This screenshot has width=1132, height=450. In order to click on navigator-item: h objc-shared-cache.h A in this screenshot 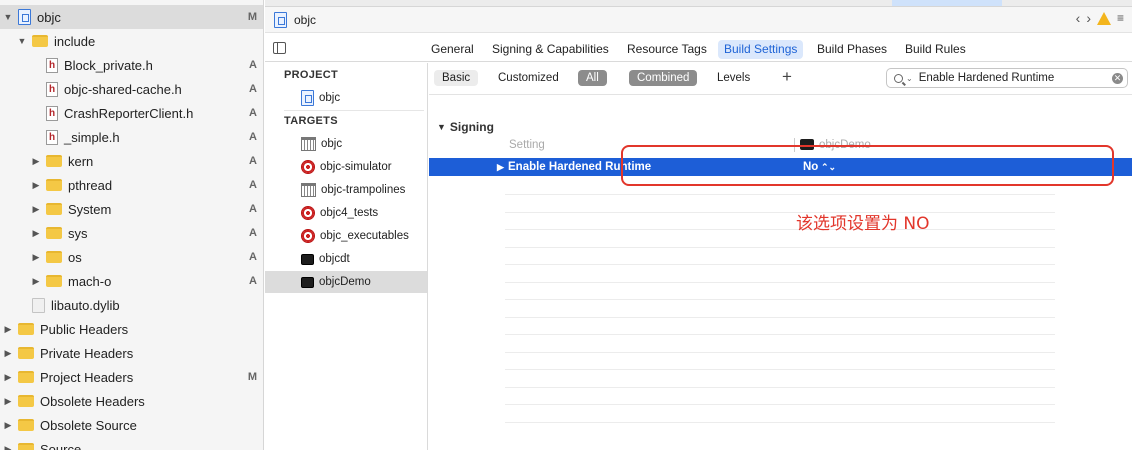, I will do `click(131, 89)`.